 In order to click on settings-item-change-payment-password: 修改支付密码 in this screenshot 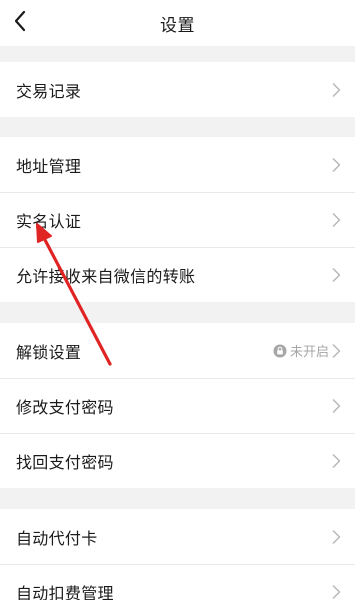, I will do `click(177, 405)`.